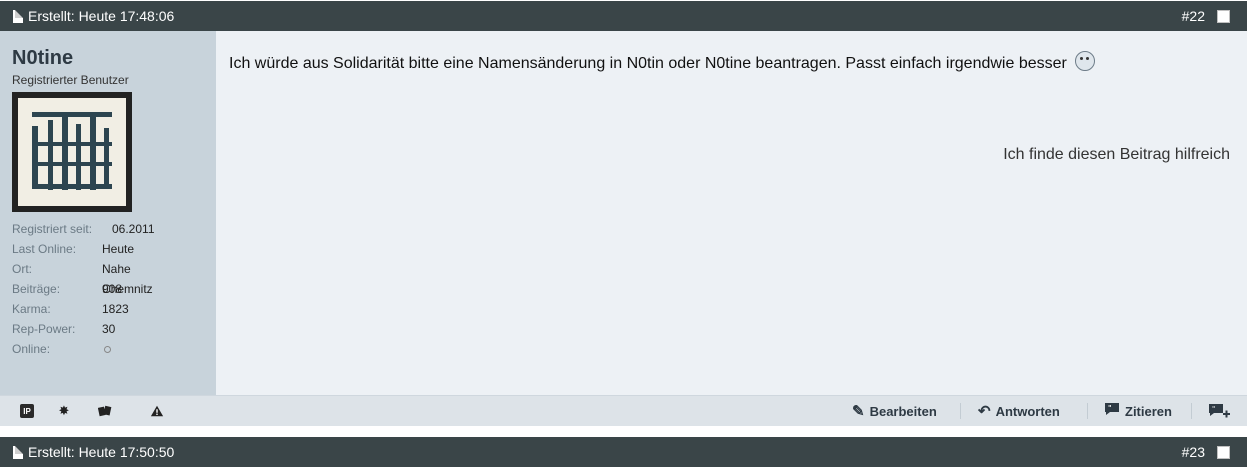  What do you see at coordinates (73, 249) in the screenshot?
I see `stat-last-online: Last Online: Heute` at bounding box center [73, 249].